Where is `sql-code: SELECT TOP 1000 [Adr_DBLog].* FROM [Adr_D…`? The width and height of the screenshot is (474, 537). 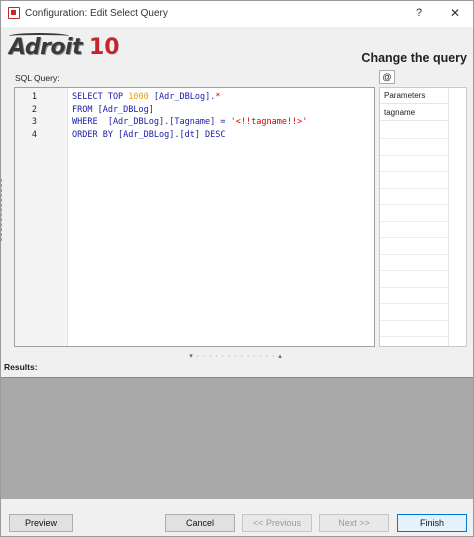
sql-code: SELECT TOP 1000 [Adr_DBLog].* FROM [Adr_D… is located at coordinates (221, 116).